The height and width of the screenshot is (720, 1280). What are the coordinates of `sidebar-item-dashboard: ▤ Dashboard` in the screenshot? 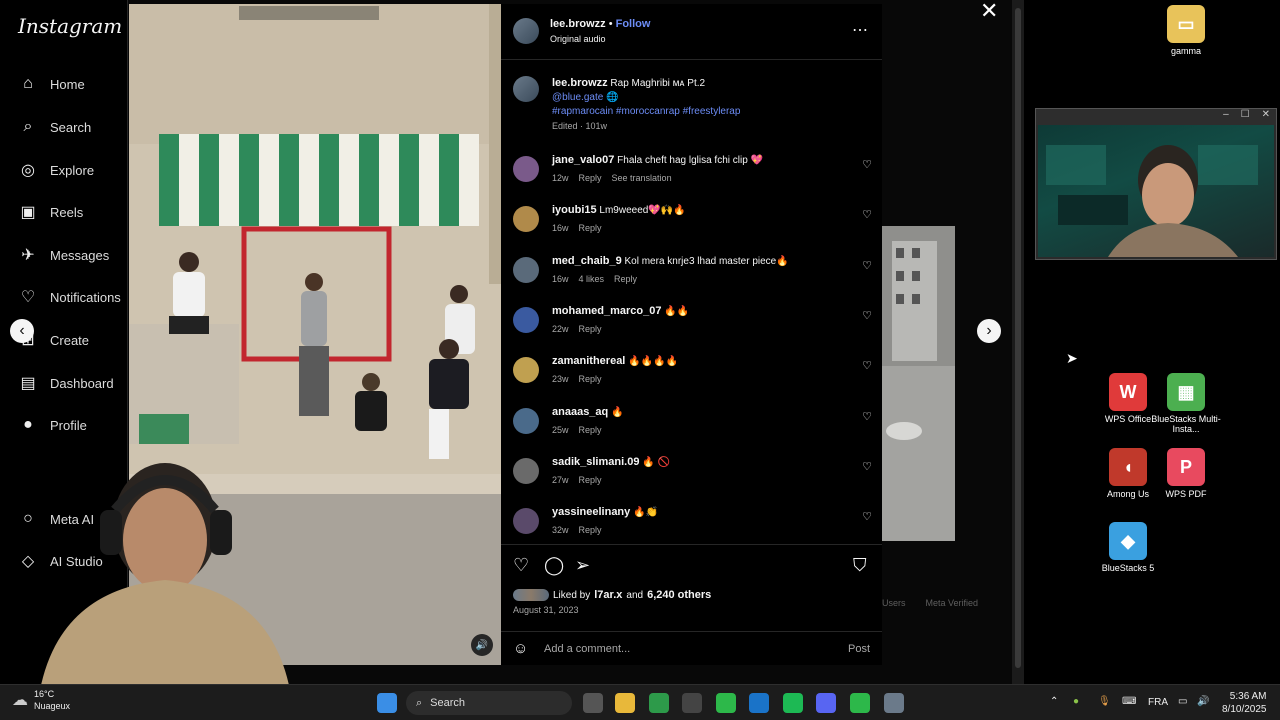 It's located at (65, 383).